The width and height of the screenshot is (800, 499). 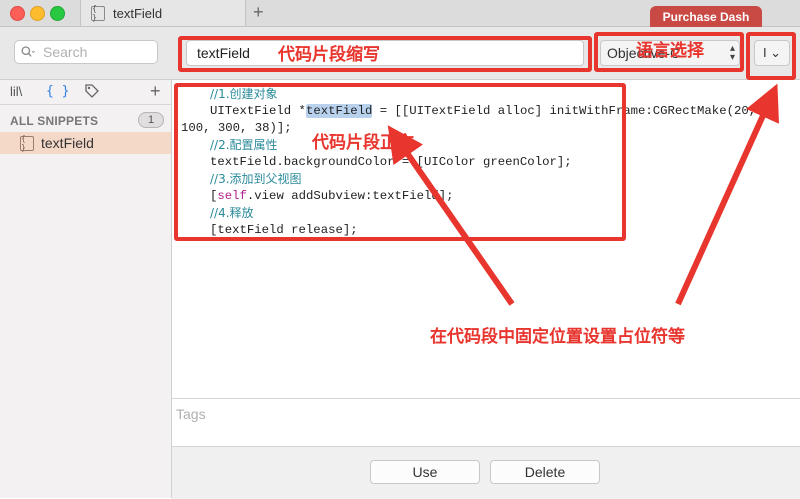 What do you see at coordinates (727, 194) in the screenshot?
I see `annotation-arrow-to-cursor-button` at bounding box center [727, 194].